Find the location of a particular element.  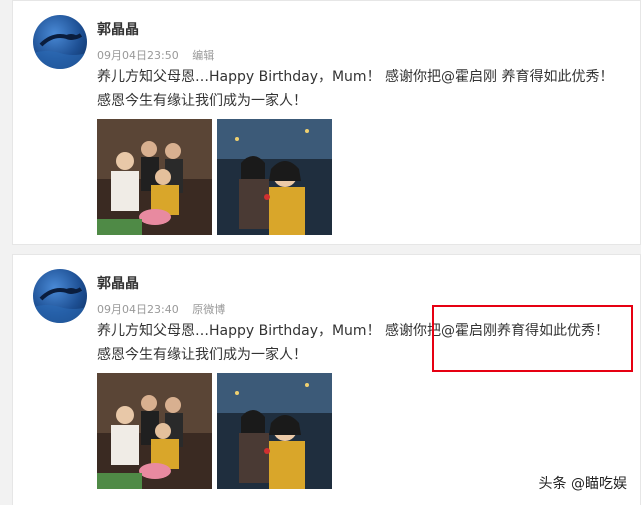

watermark: 头条 @瞄吃娱 is located at coordinates (582, 484).